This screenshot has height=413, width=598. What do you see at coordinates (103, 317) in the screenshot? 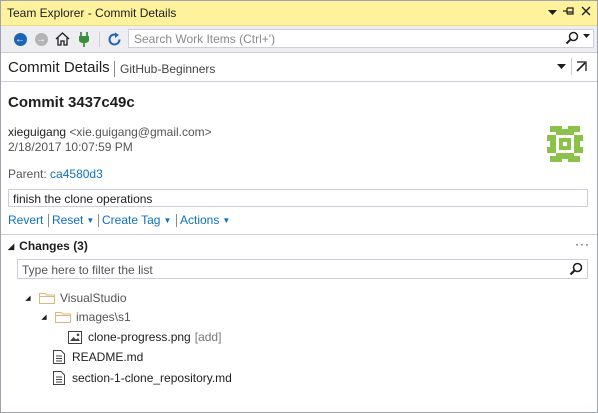
I see `tree-item-label: images\s1` at bounding box center [103, 317].